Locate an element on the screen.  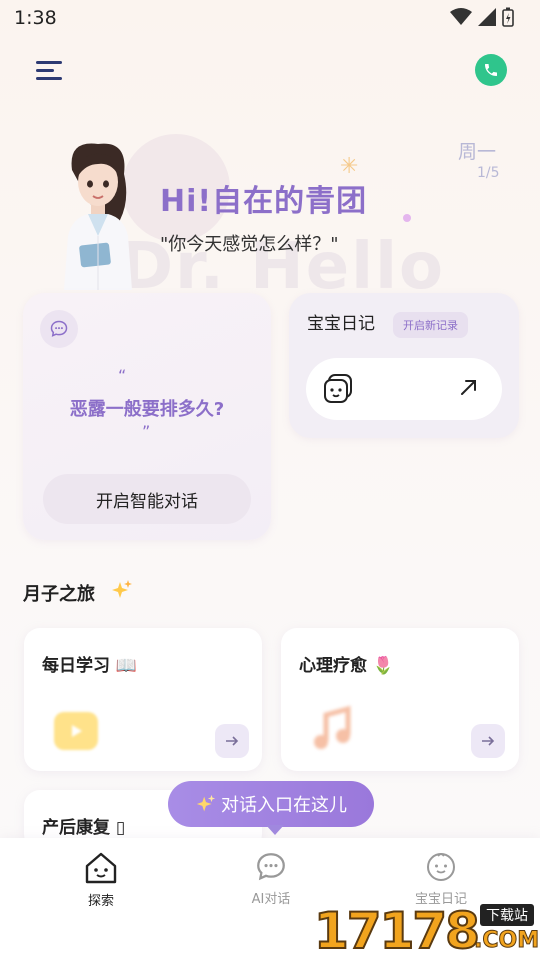
baby-diary-title: 宝宝日记 is located at coordinates (341, 324).